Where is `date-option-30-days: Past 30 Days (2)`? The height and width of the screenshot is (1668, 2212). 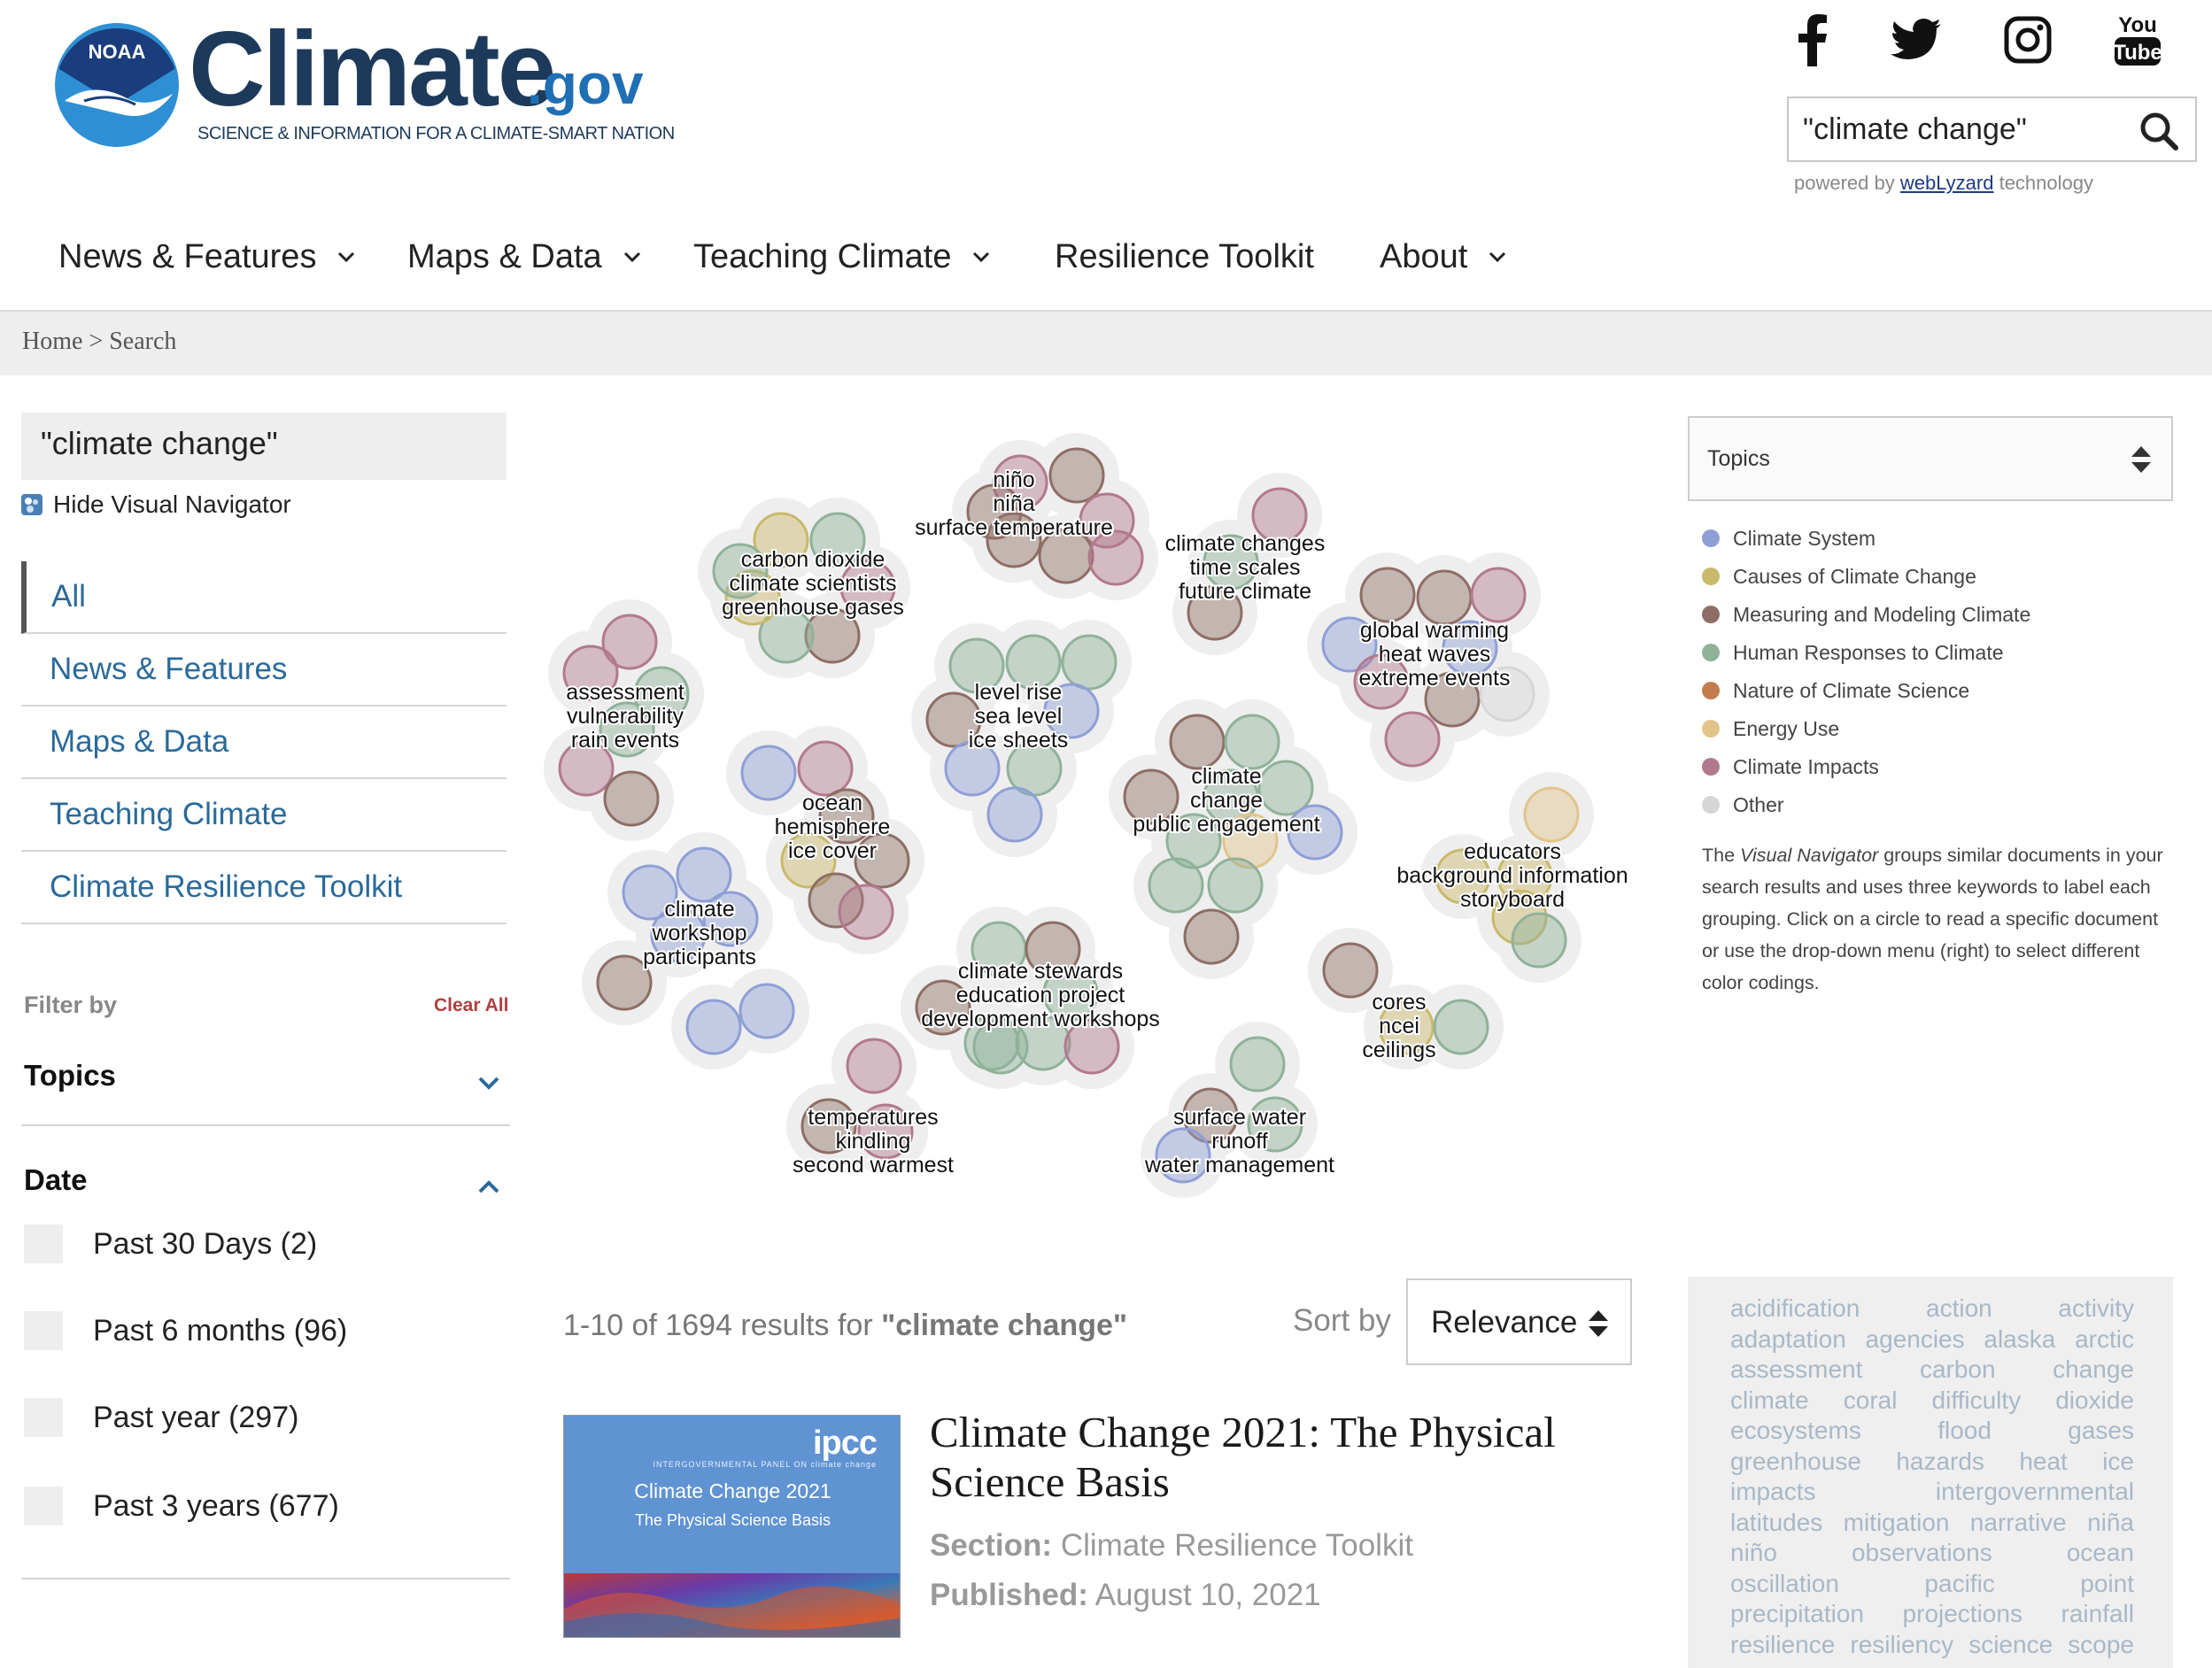 date-option-30-days: Past 30 Days (2) is located at coordinates (170, 1244).